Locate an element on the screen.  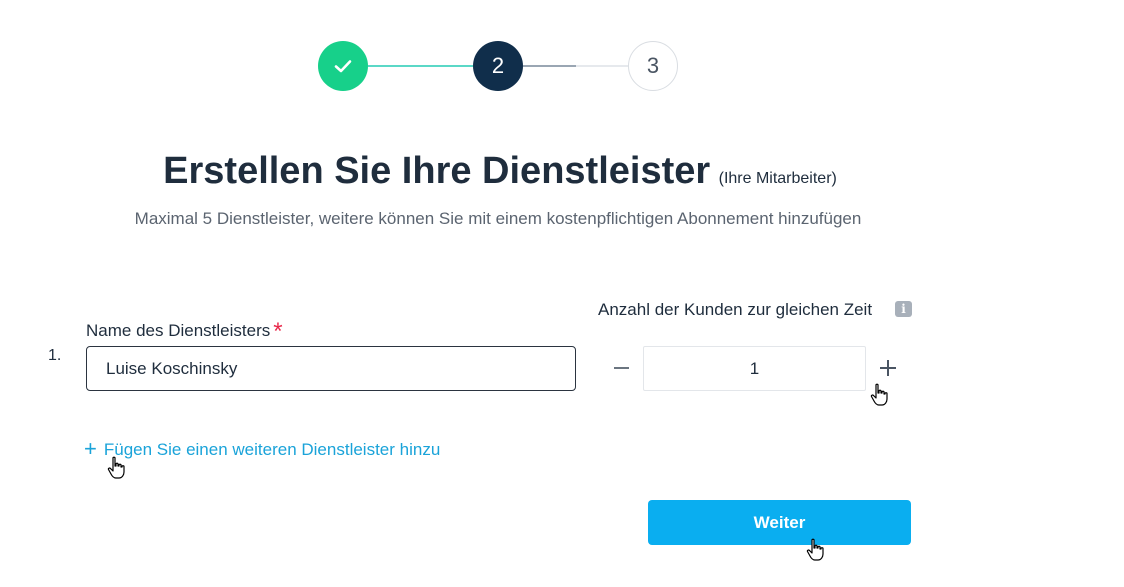
page-title: Erstellen Sie Ihre Dienstleister is located at coordinates (437, 171).